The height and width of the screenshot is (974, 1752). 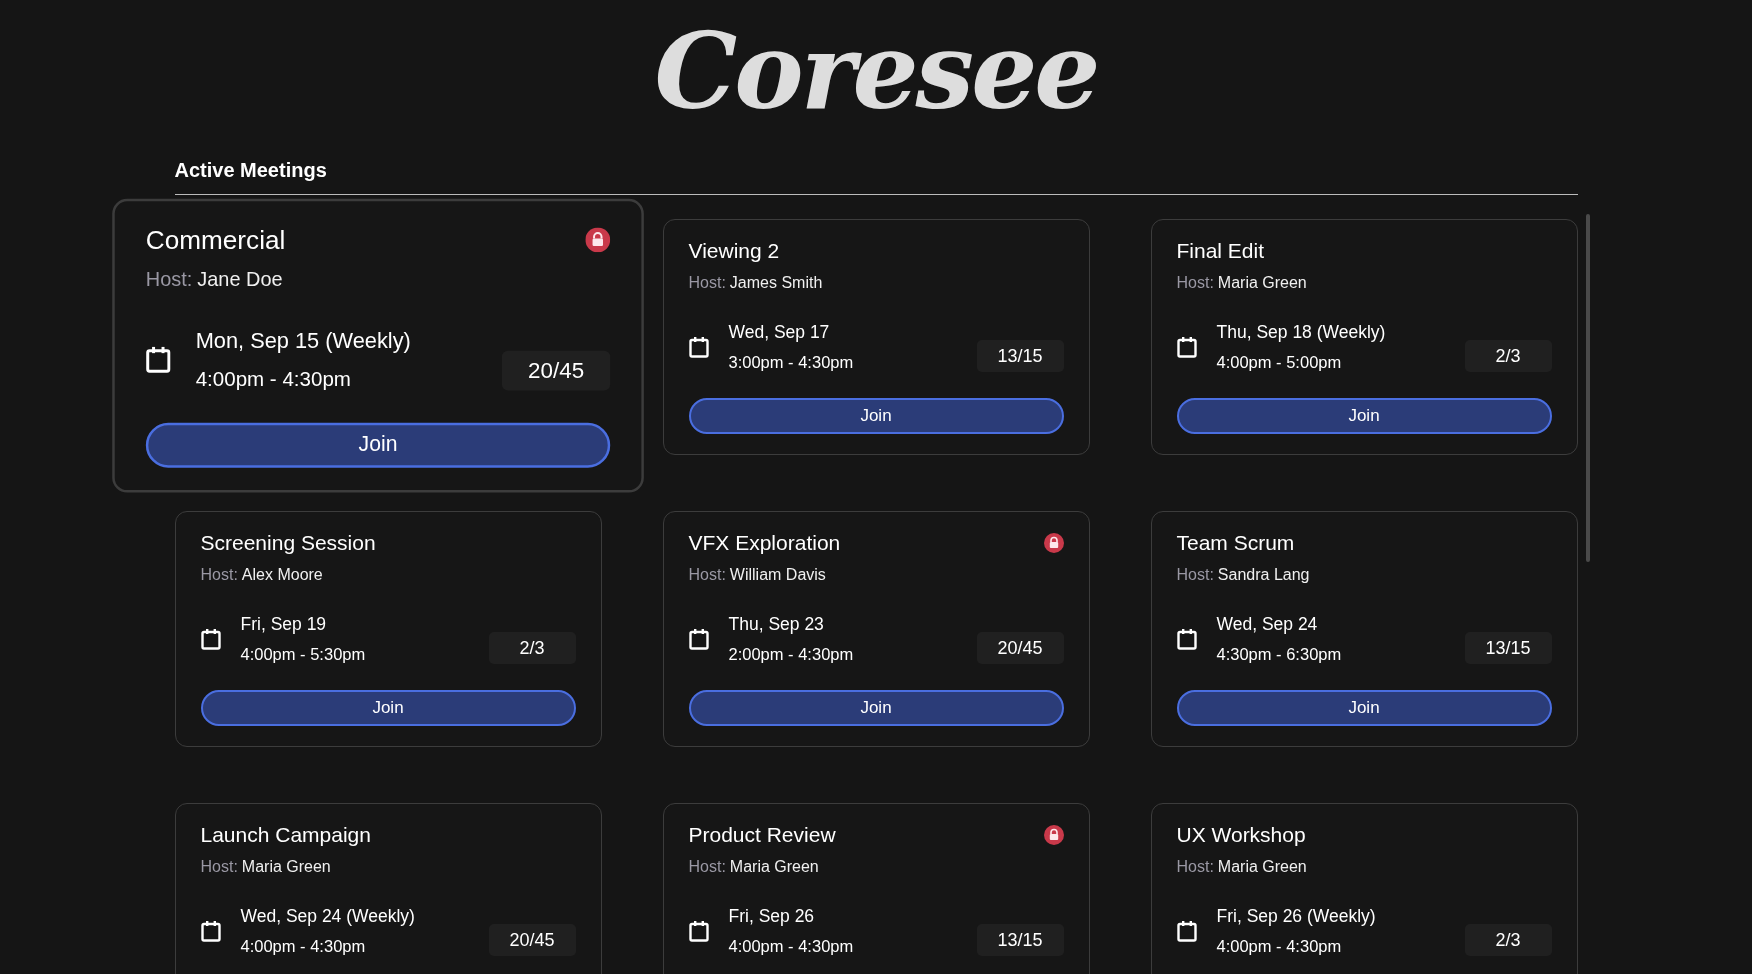 I want to click on host-name: James Smith, so click(x=776, y=283).